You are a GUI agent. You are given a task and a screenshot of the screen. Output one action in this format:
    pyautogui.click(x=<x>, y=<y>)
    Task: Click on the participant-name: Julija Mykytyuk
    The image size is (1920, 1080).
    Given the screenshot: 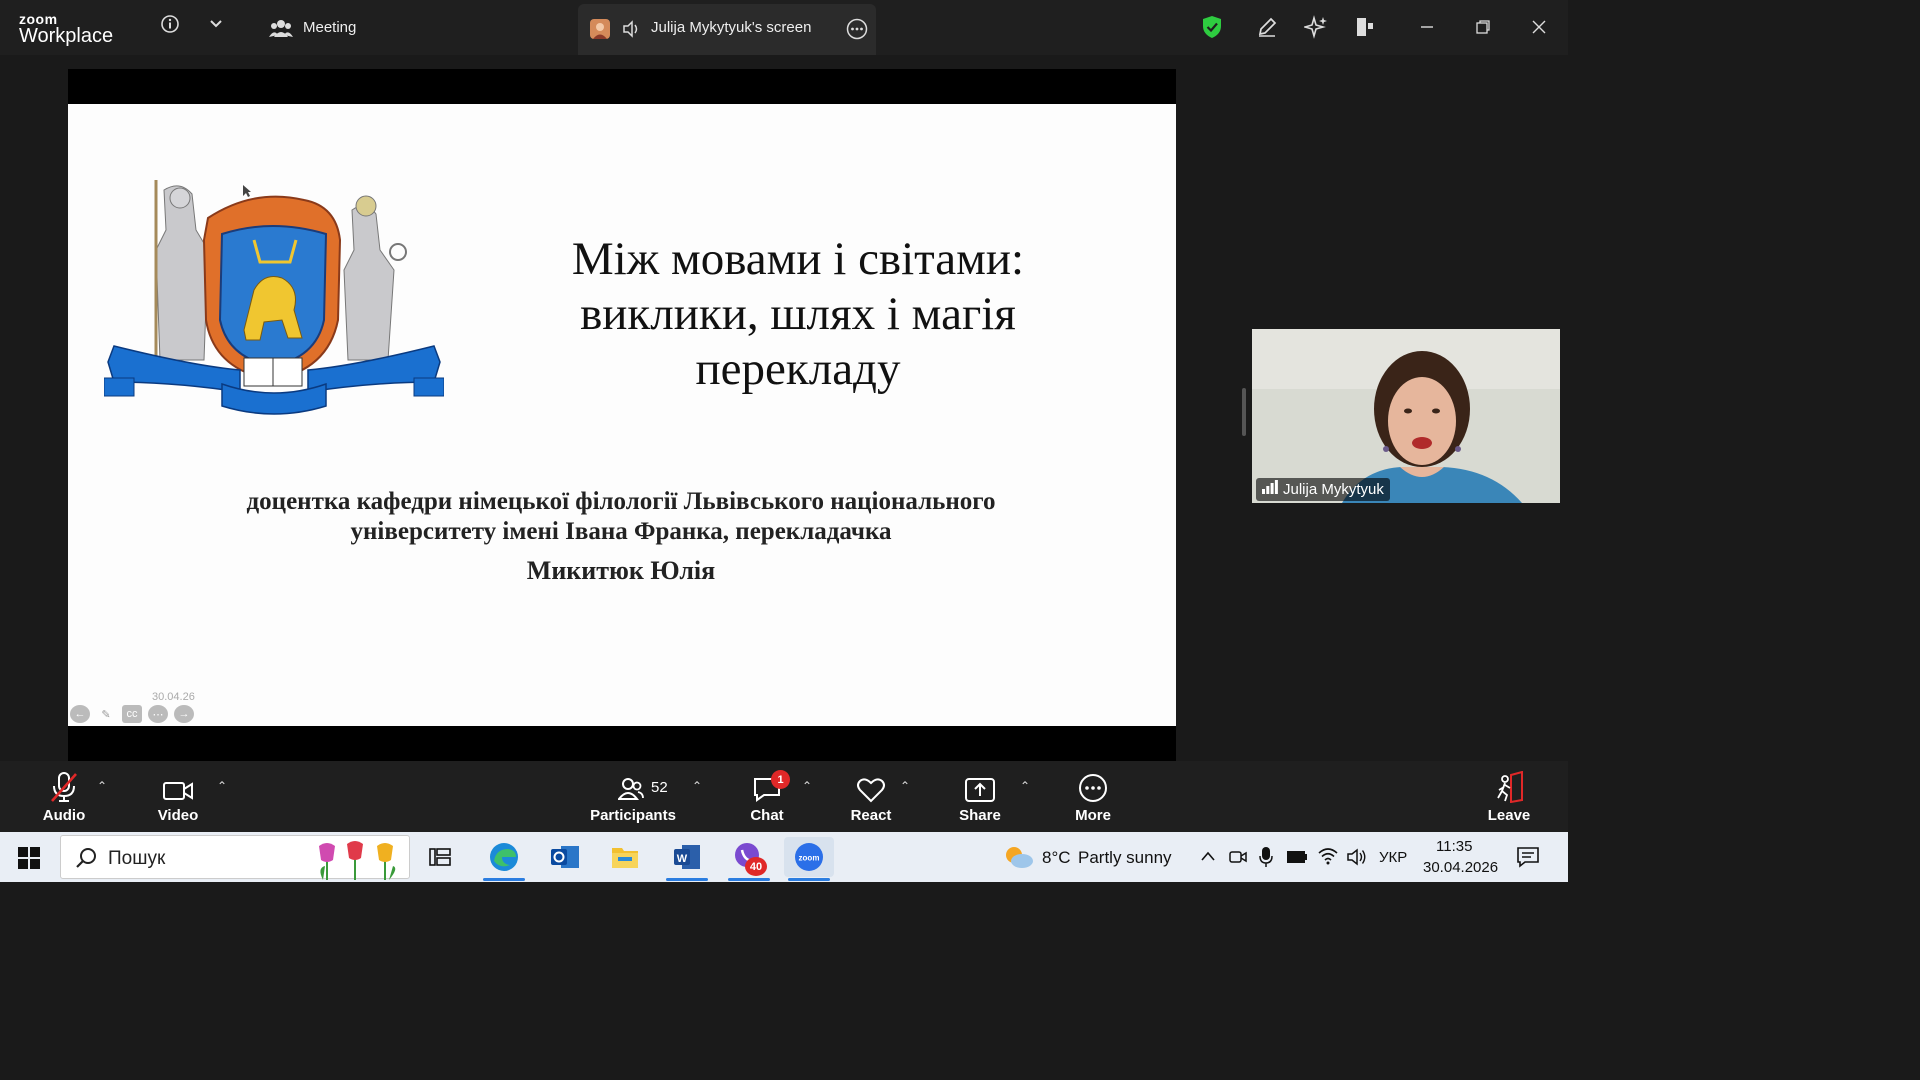 What is the action you would take?
    pyautogui.click(x=1333, y=489)
    